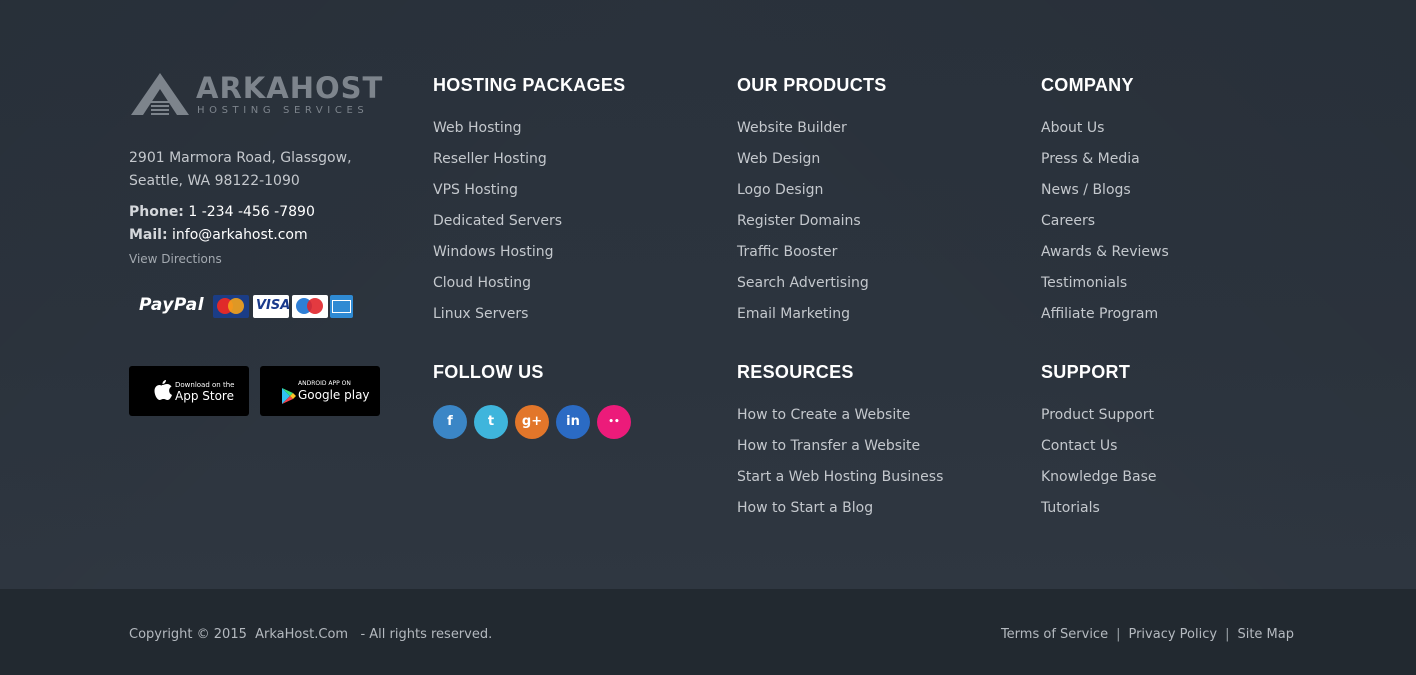 This screenshot has height=675, width=1416. I want to click on support-title: SUPPORT, so click(1086, 372).